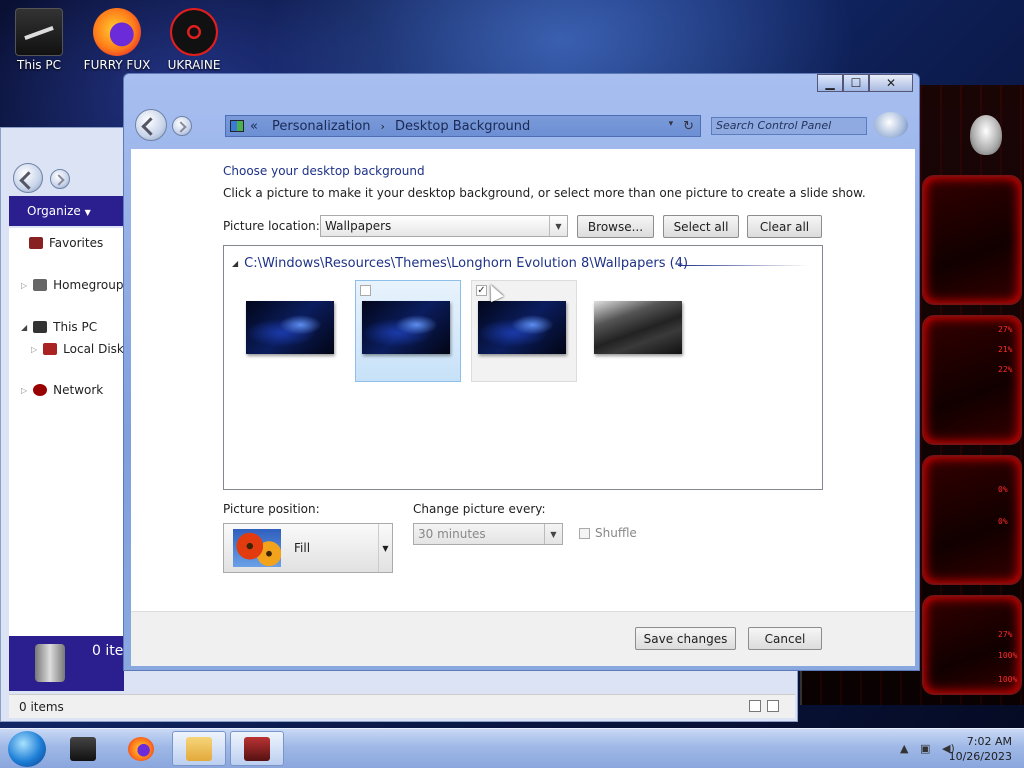  What do you see at coordinates (36, 243) in the screenshot?
I see `favorites-icon` at bounding box center [36, 243].